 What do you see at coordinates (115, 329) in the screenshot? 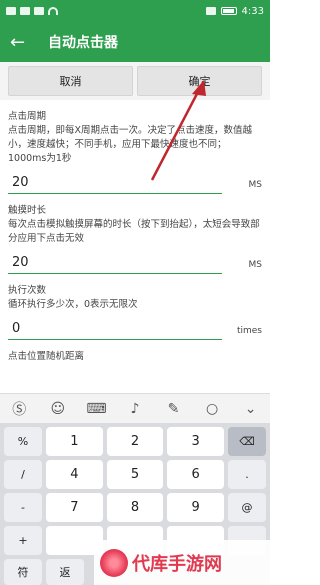
I see `repeat-count-input: 0` at bounding box center [115, 329].